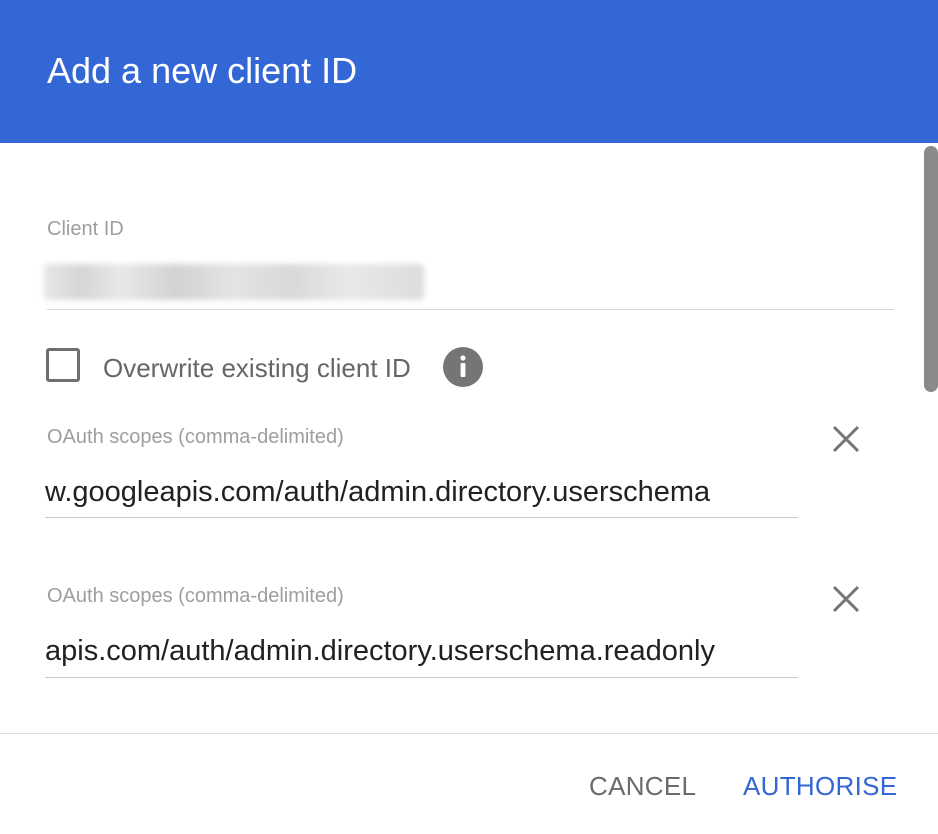  Describe the element at coordinates (469, 733) in the screenshot. I see `footer-divider` at that location.